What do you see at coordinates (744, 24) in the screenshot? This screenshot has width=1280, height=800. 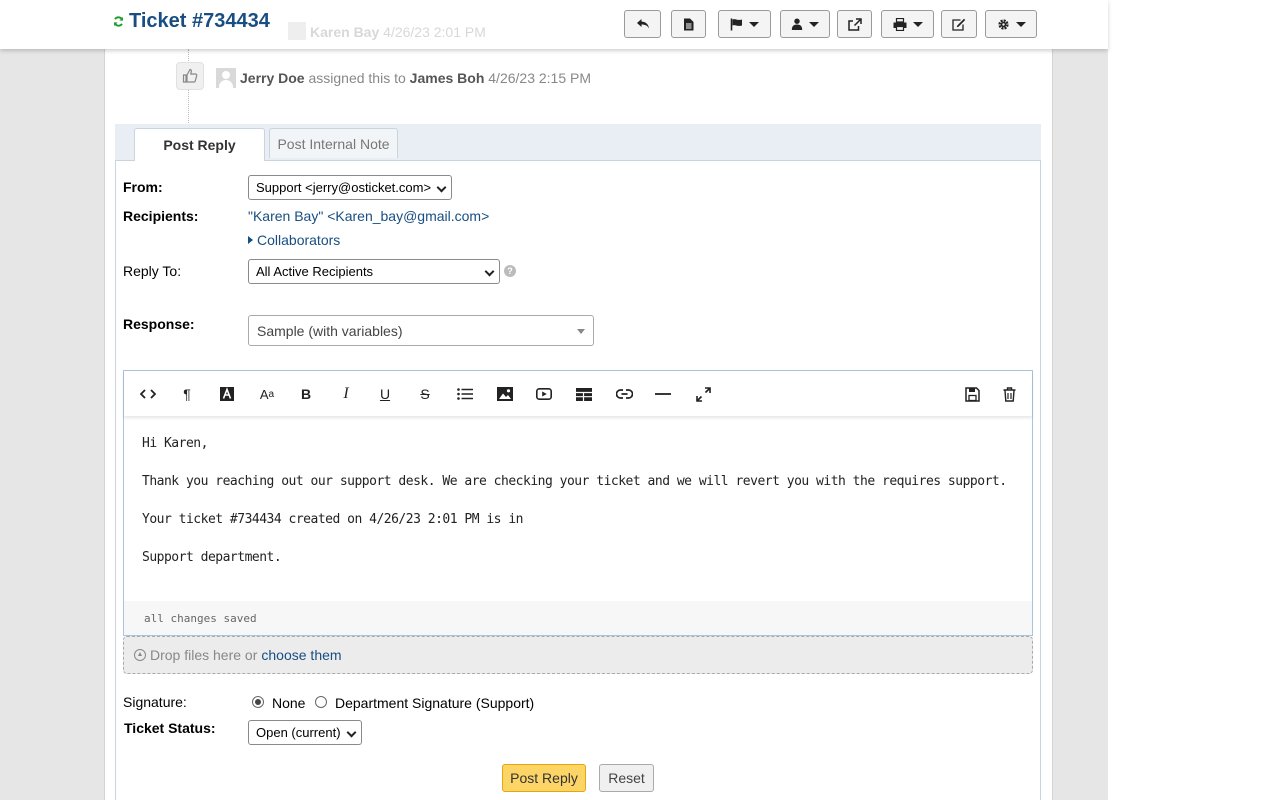 I see `flag-menu-button` at bounding box center [744, 24].